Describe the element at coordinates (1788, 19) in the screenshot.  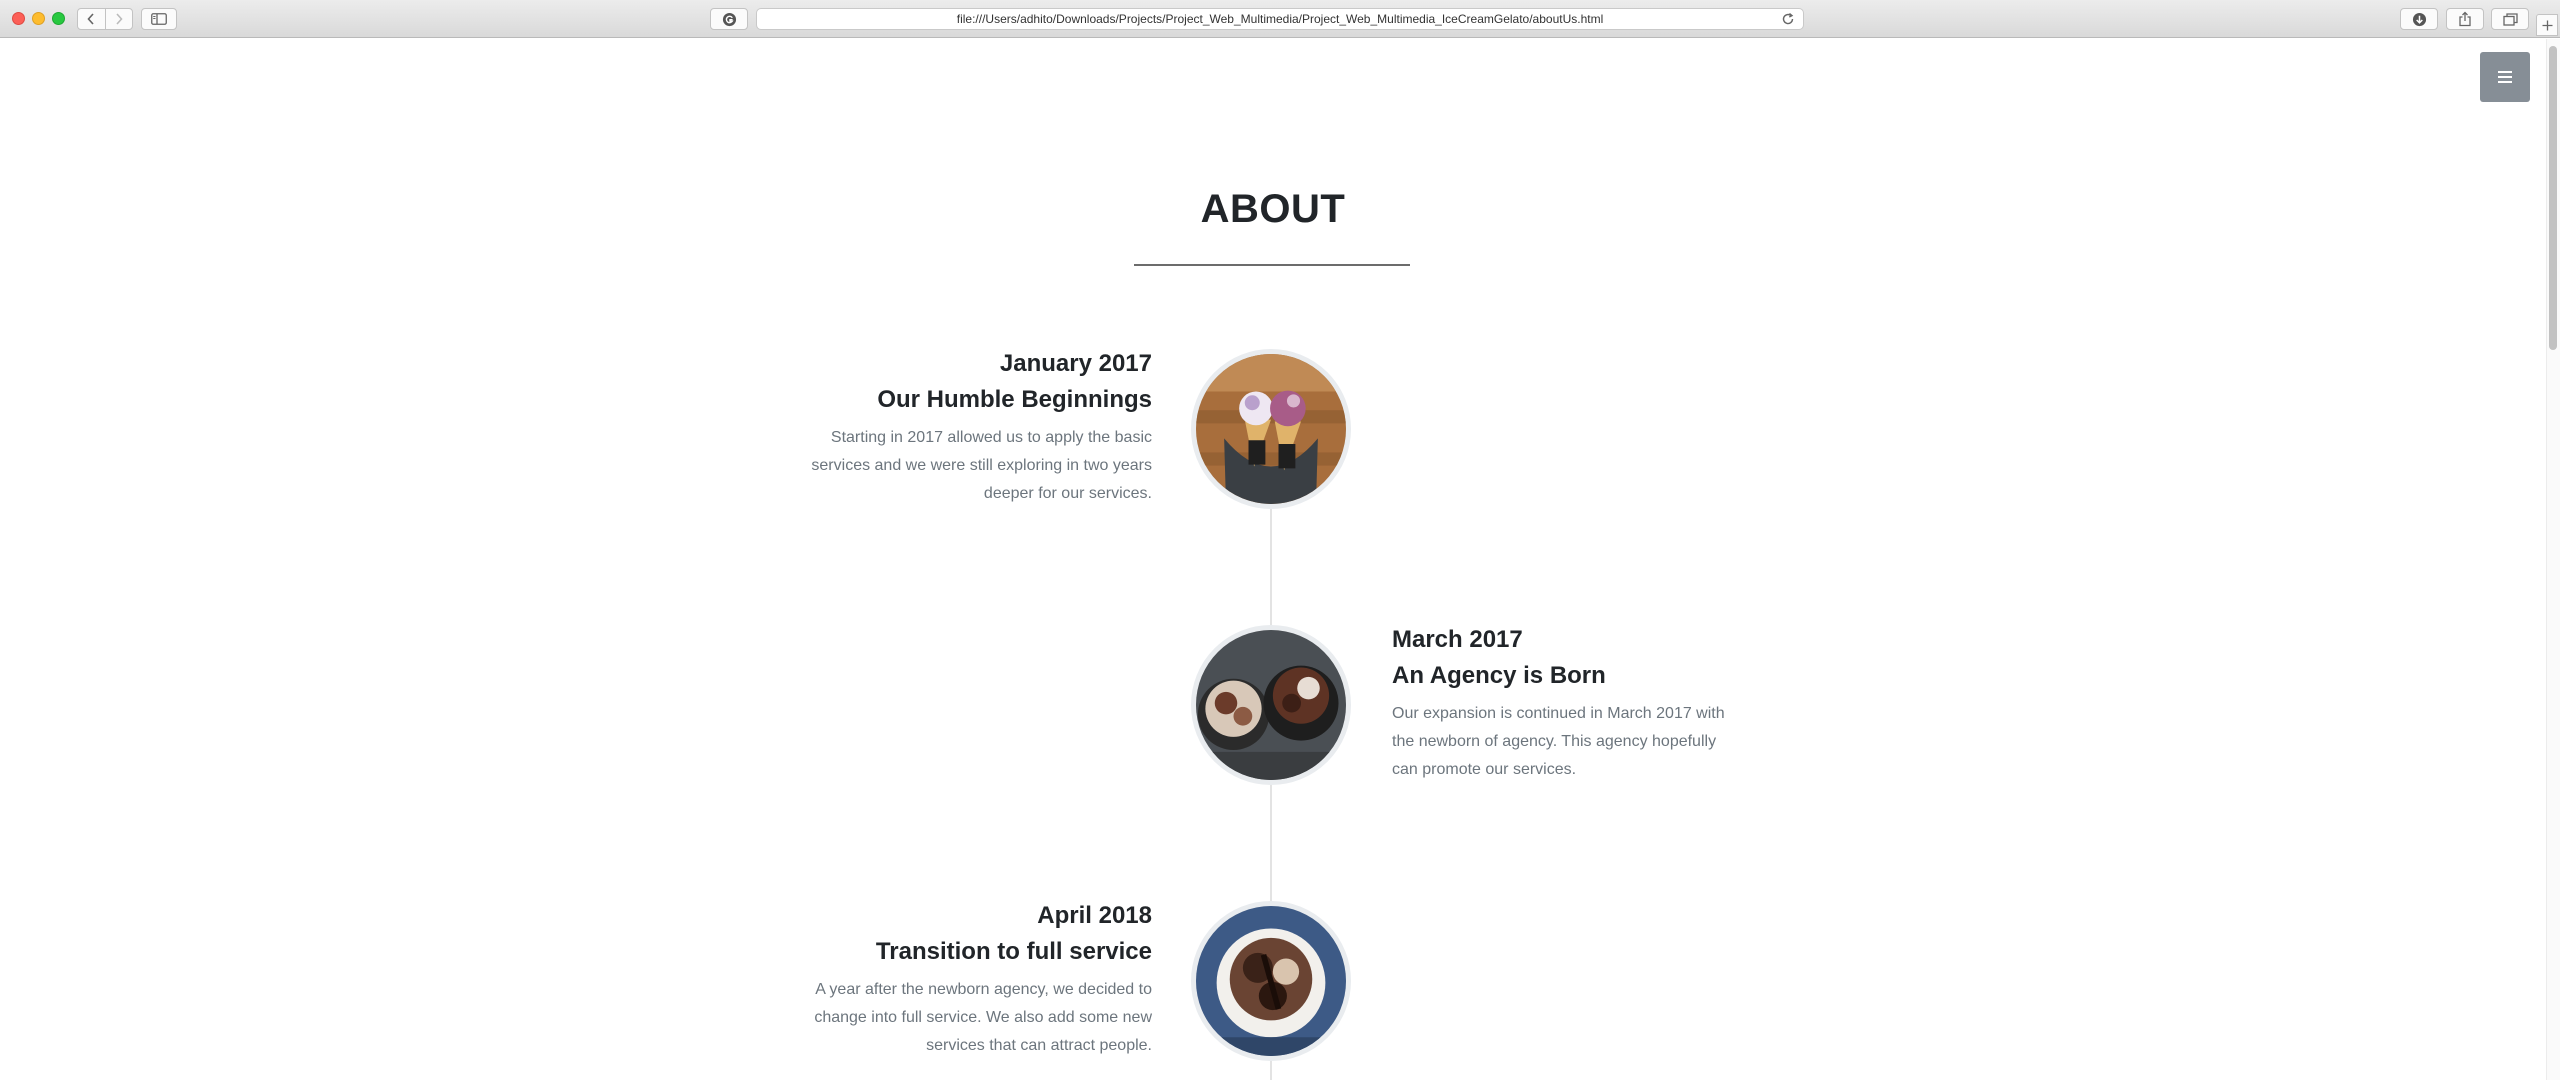
I see `reload-icon` at that location.